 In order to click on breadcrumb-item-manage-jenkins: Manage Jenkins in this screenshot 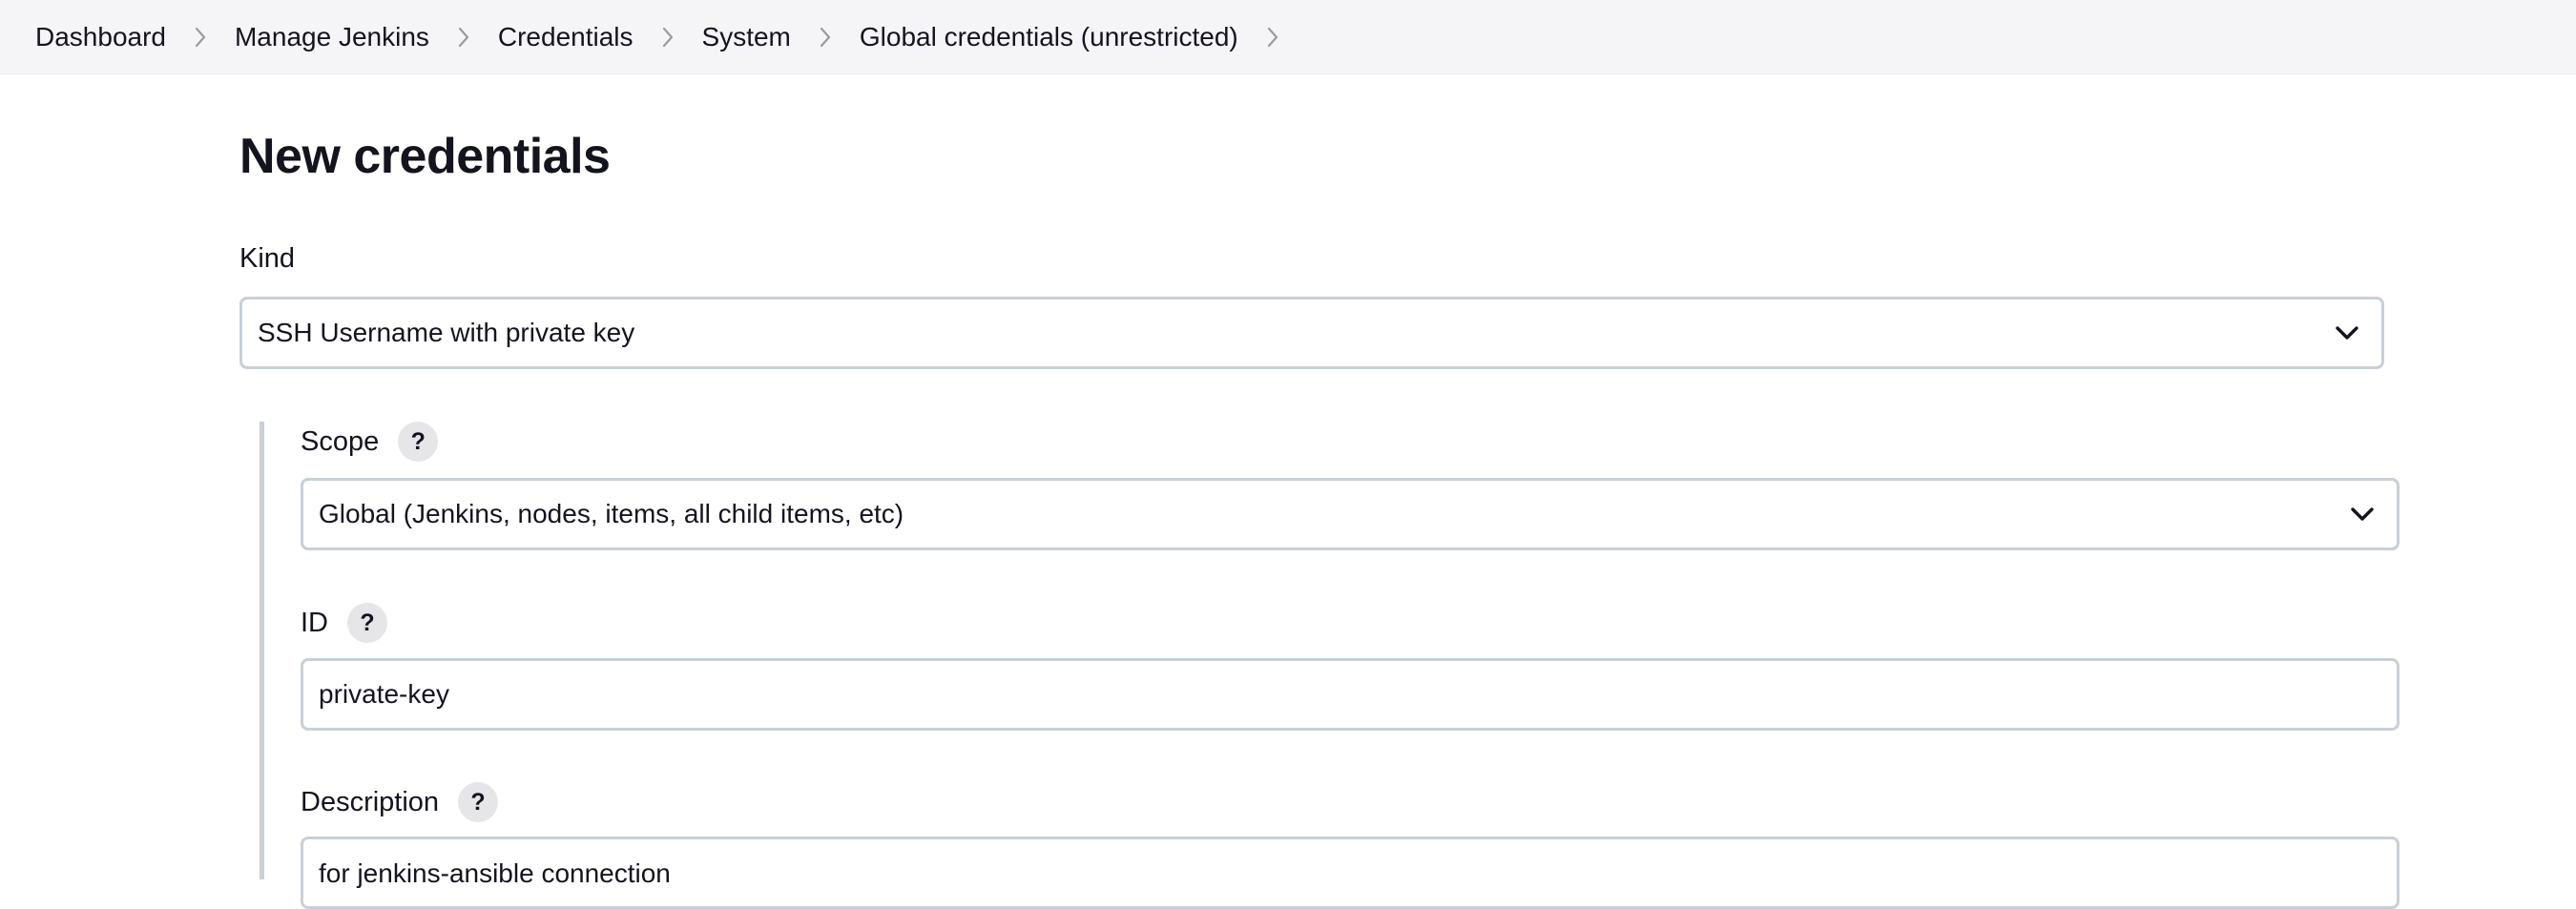, I will do `click(332, 37)`.